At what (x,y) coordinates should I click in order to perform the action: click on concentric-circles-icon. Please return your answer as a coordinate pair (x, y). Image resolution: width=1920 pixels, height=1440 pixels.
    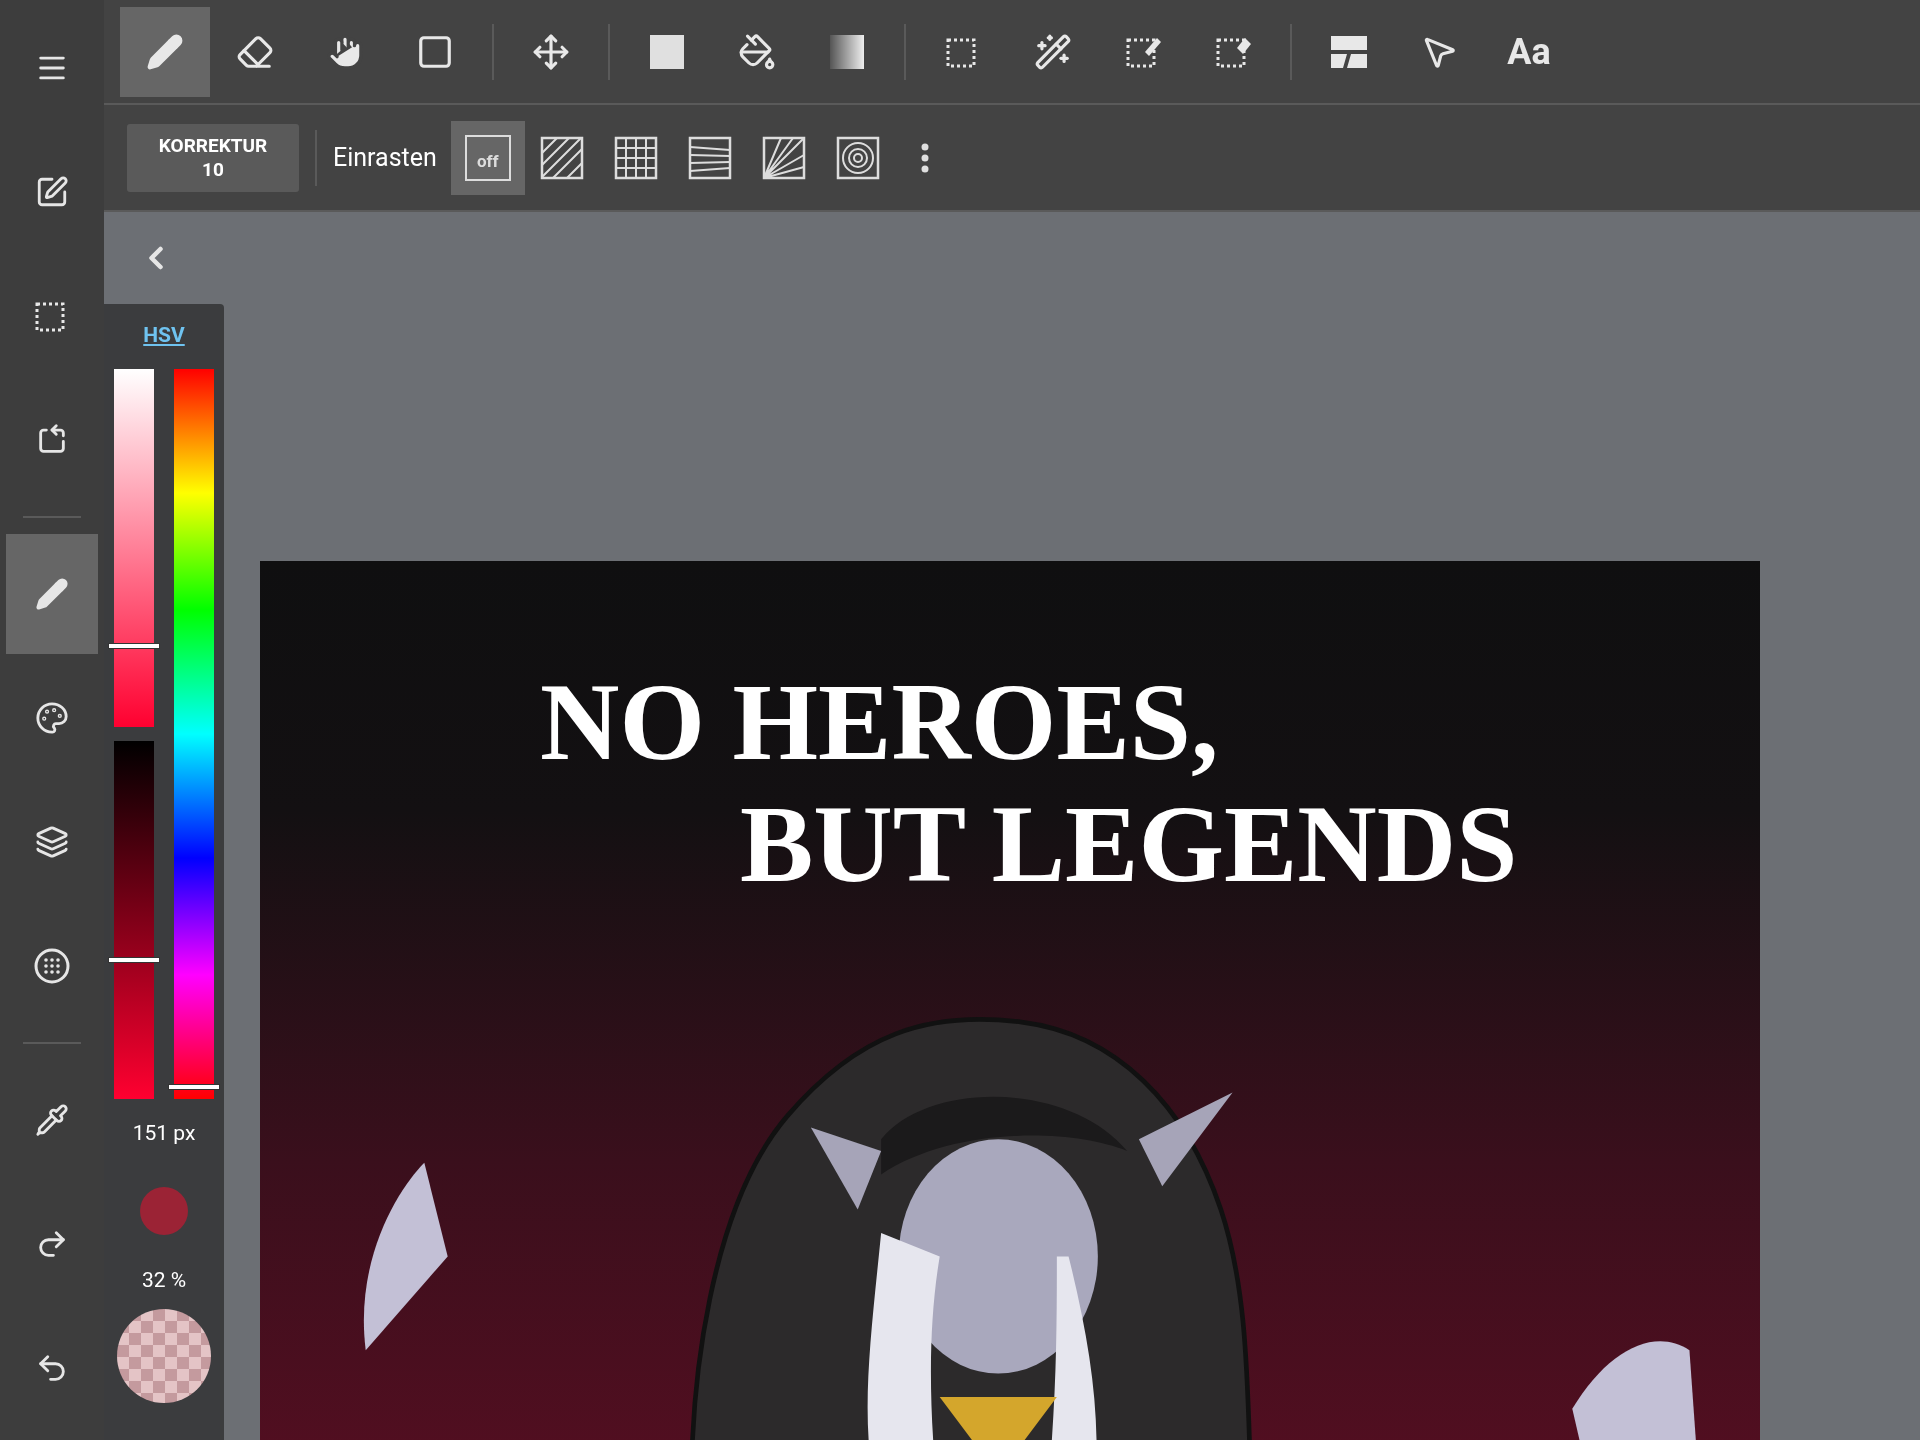
    Looking at the image, I should click on (857, 157).